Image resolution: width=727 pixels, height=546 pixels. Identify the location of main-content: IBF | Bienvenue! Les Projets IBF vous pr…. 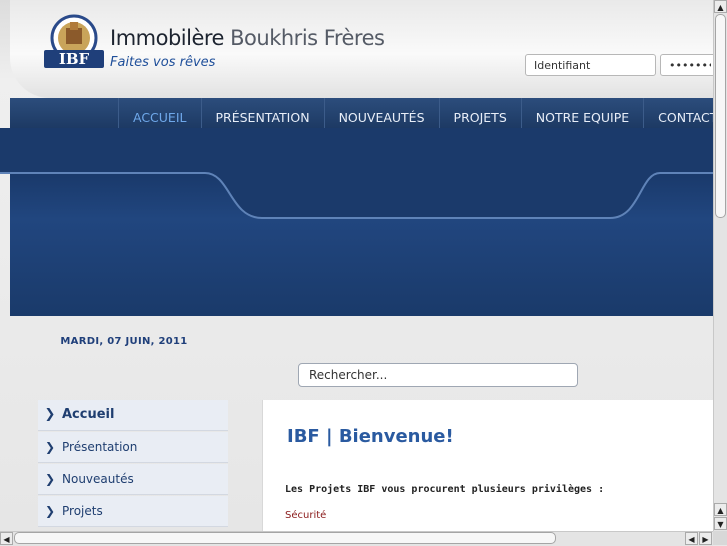
(487, 465).